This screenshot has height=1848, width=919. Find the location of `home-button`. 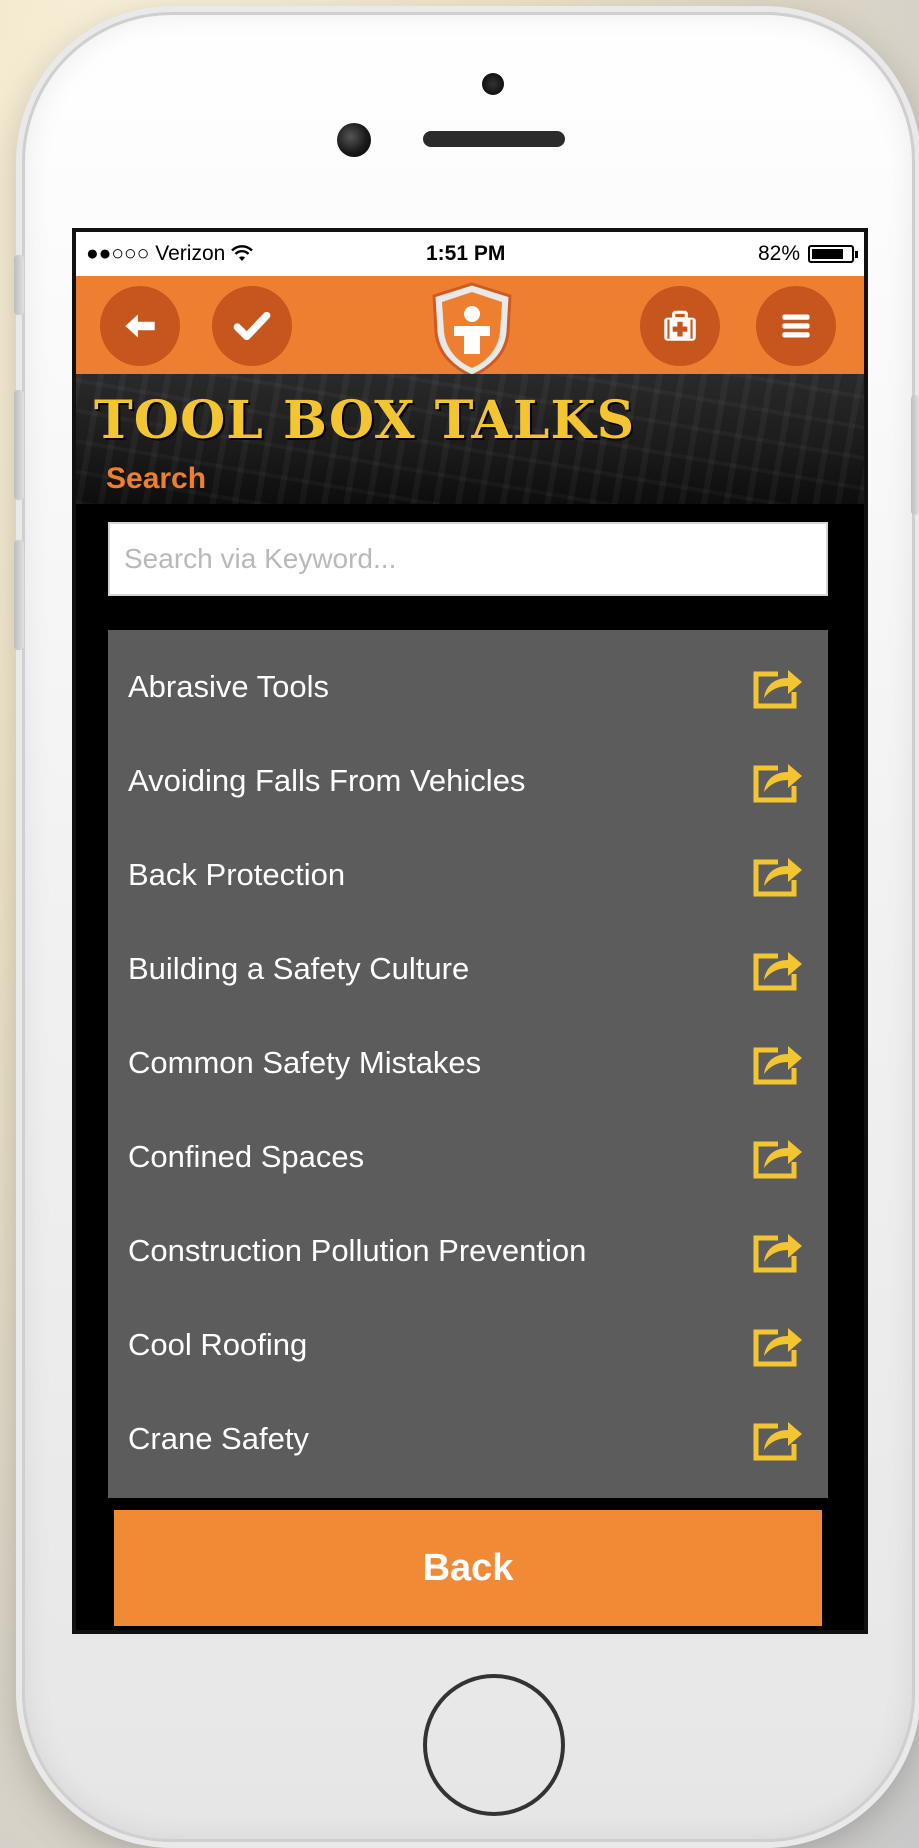

home-button is located at coordinates (494, 1745).